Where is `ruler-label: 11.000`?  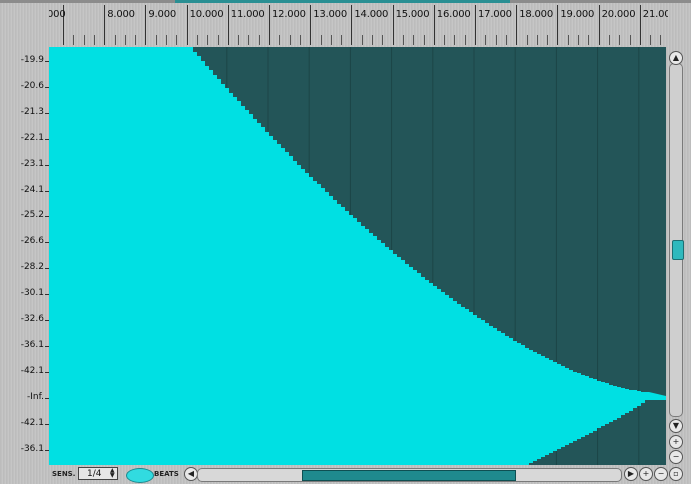 ruler-label: 11.000 is located at coordinates (247, 14).